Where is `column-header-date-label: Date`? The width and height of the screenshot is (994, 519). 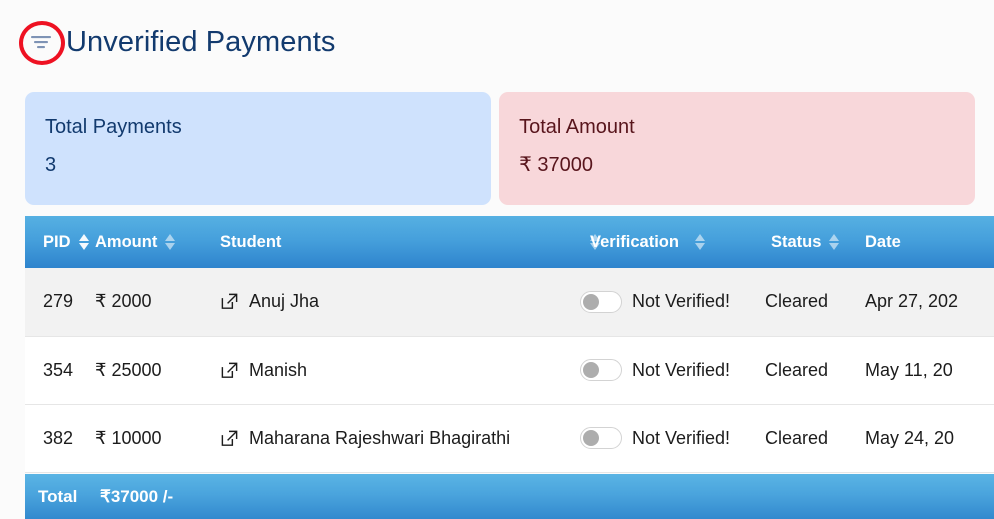
column-header-date-label: Date is located at coordinates (883, 241).